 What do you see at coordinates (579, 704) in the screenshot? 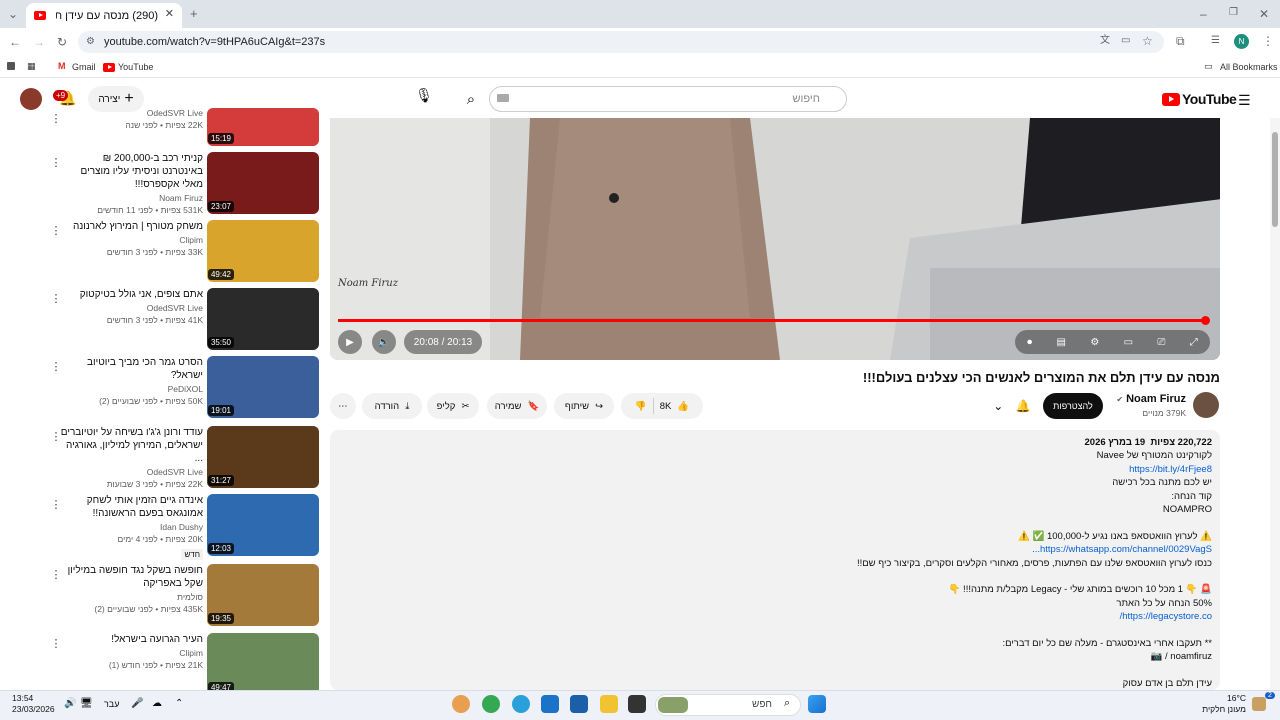
I see `store-icon` at bounding box center [579, 704].